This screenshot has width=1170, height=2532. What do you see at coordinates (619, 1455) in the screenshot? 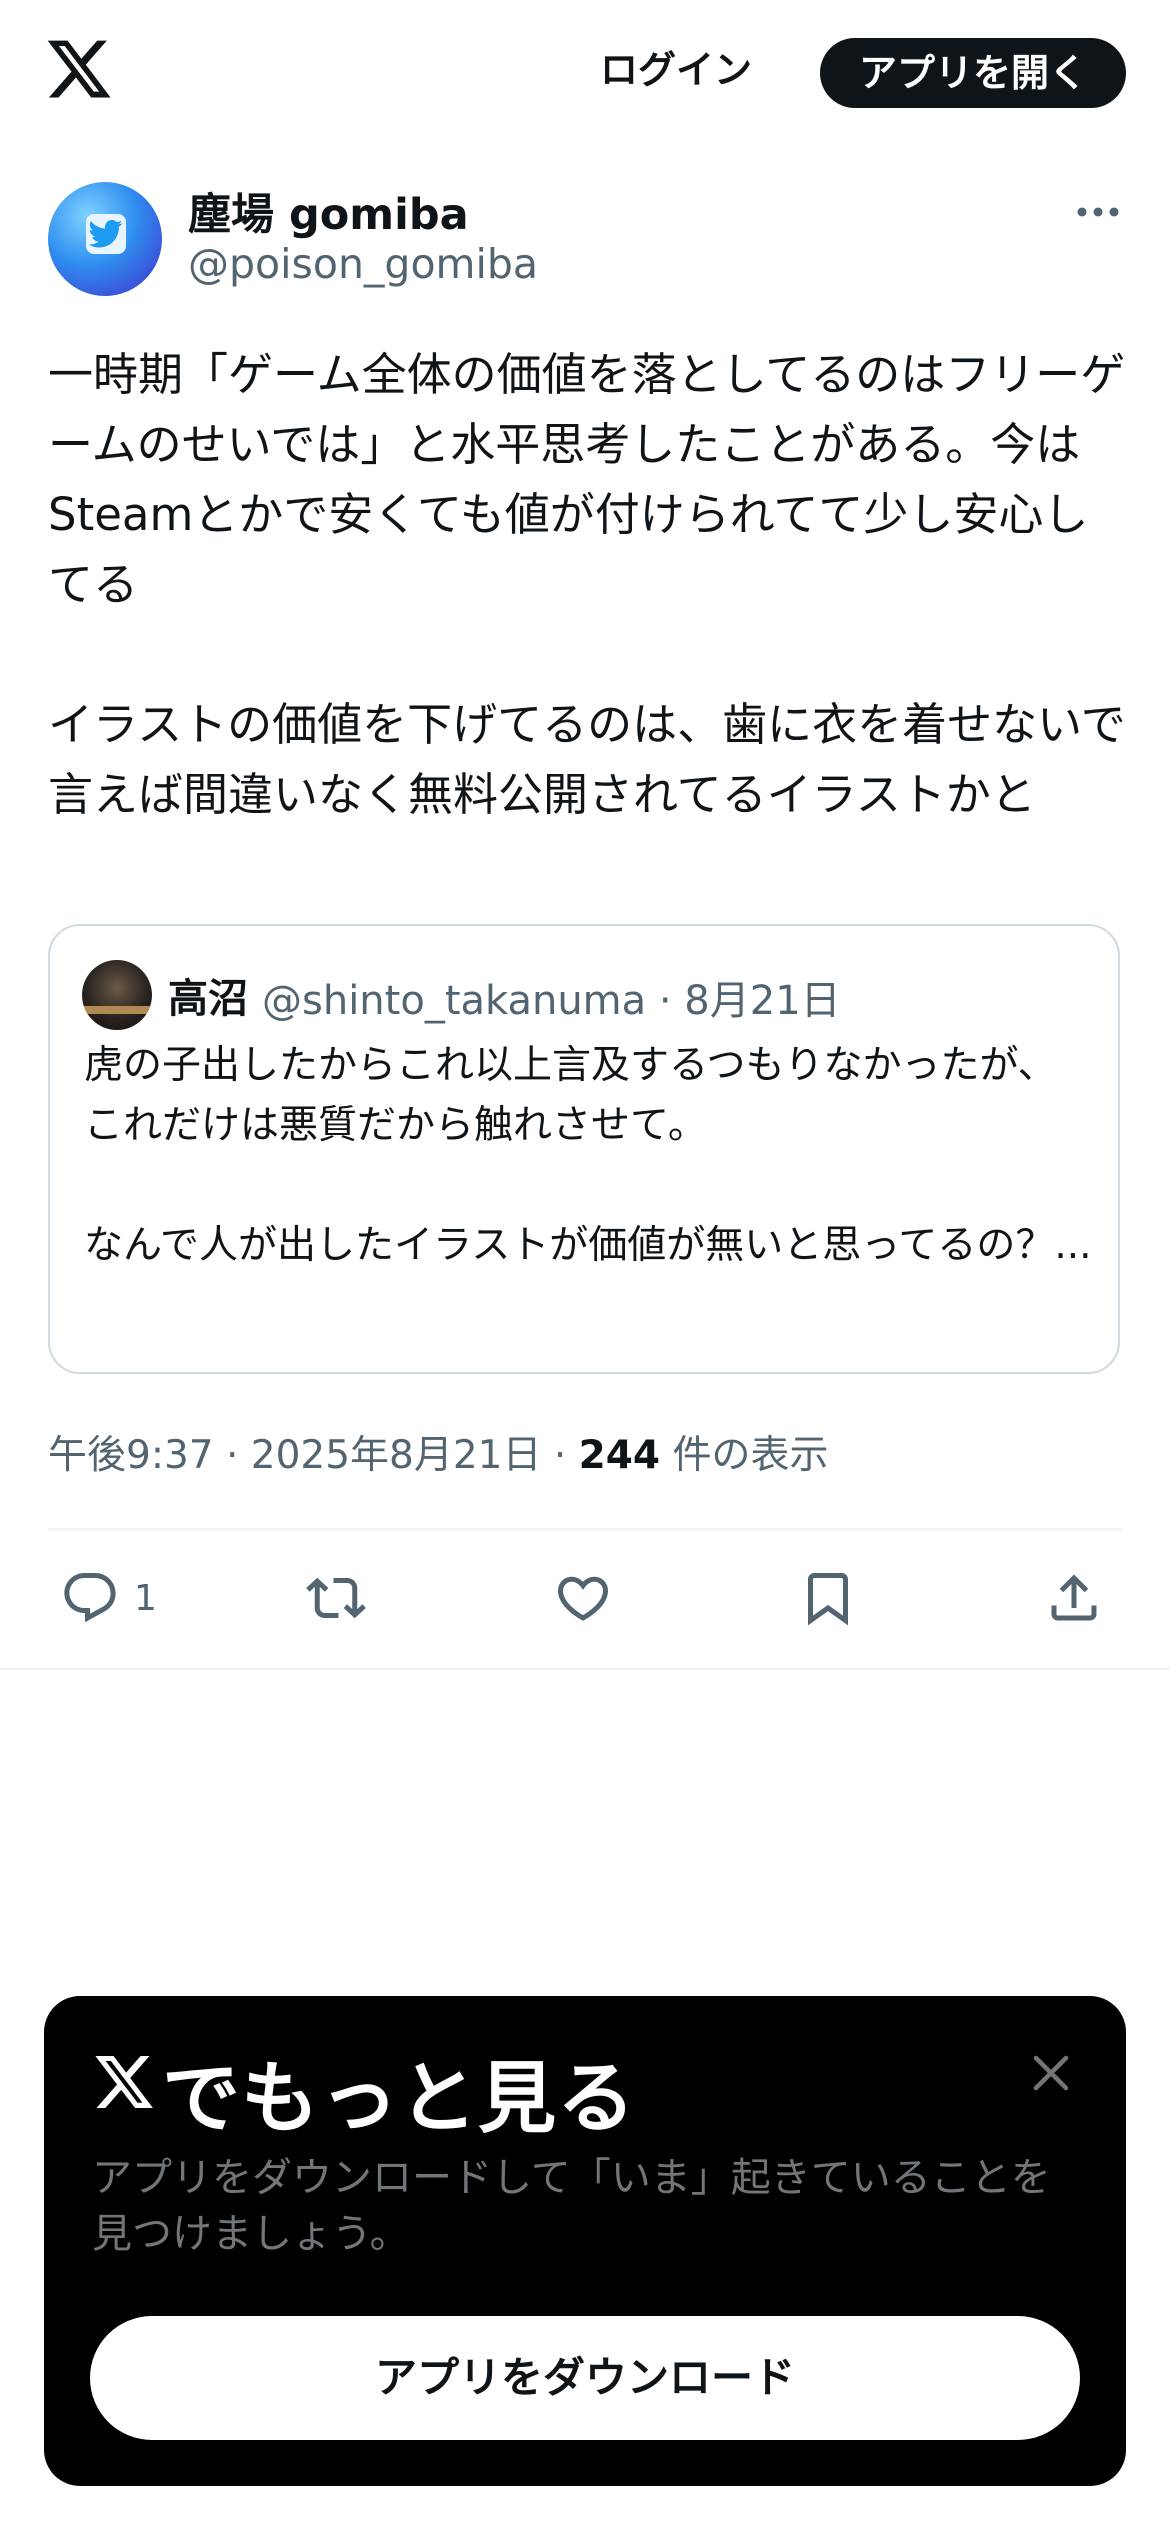
I see `views-count: 244` at bounding box center [619, 1455].